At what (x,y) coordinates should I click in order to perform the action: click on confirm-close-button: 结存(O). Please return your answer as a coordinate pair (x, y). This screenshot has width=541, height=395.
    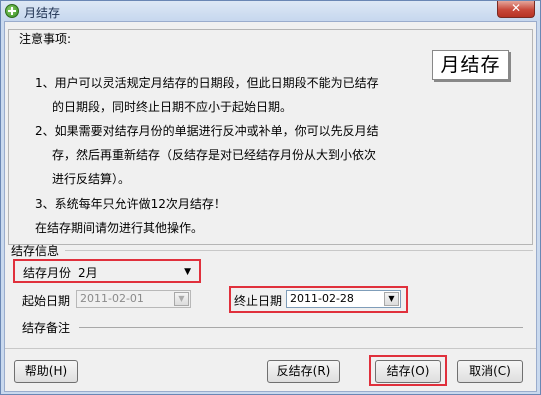
    Looking at the image, I should click on (408, 371).